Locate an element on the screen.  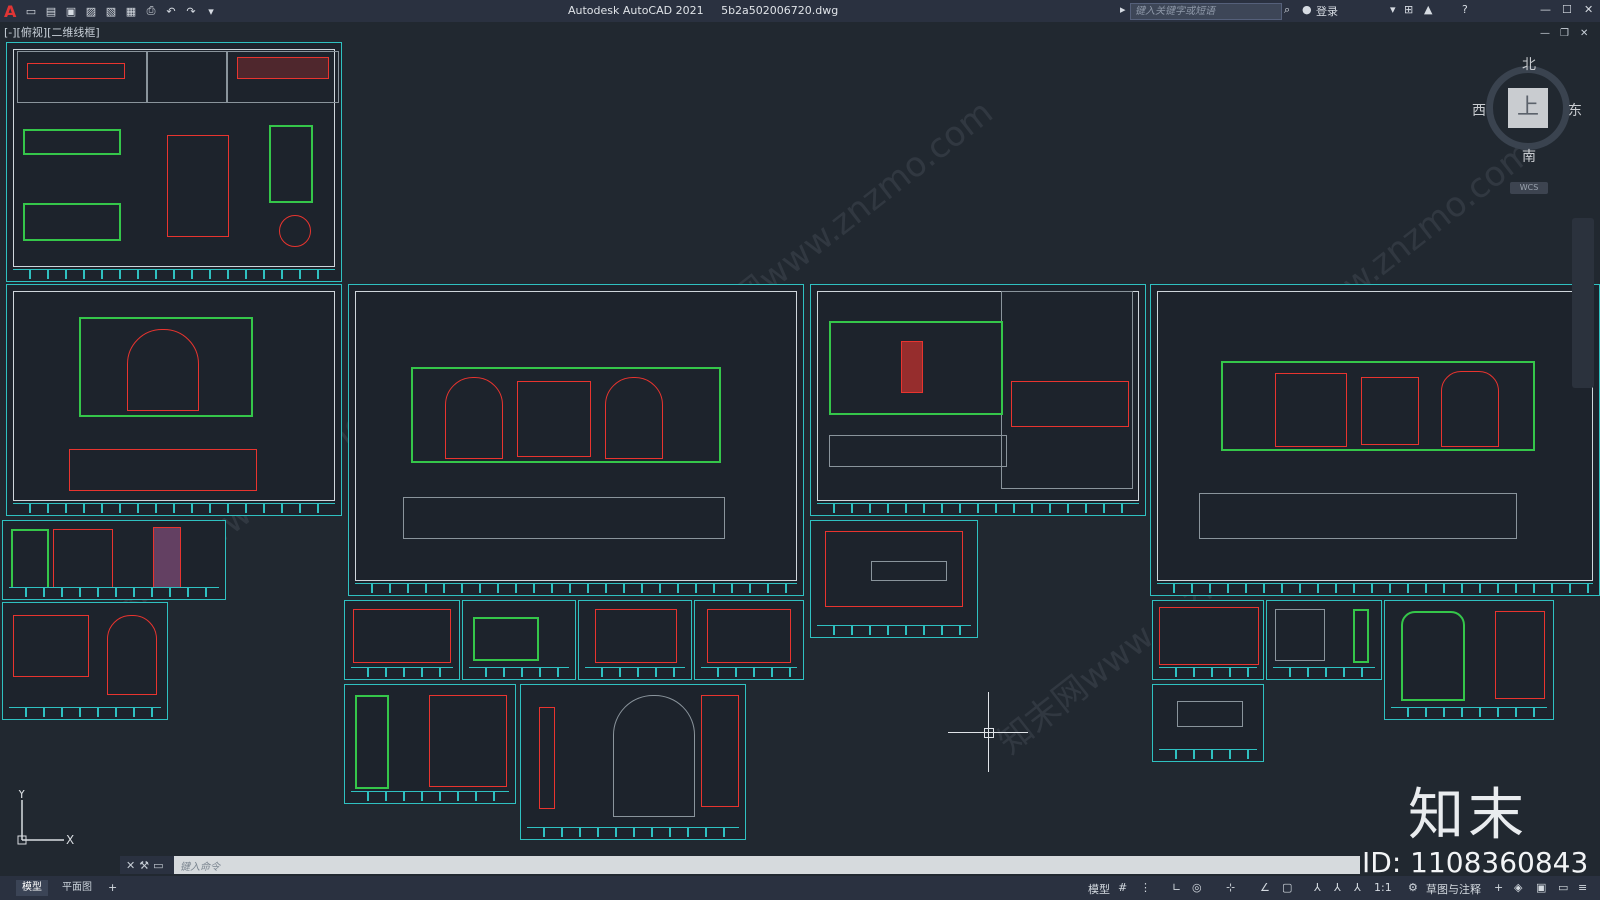
polar-icon: ◎ is located at coordinates (1197, 887).